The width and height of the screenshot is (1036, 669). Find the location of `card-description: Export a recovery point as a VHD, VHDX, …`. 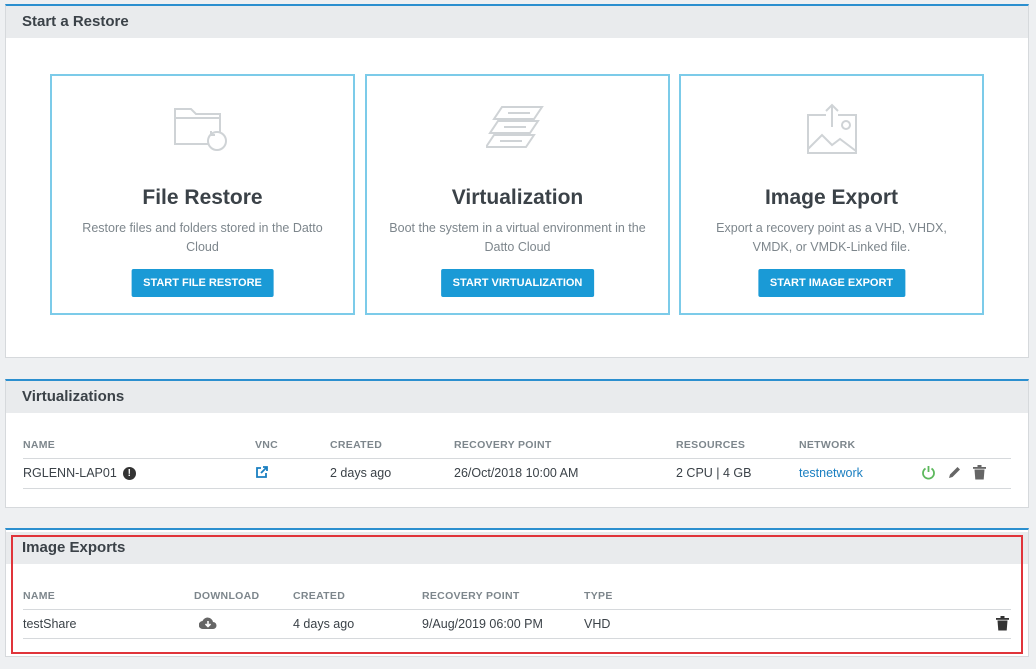

card-description: Export a recovery point as a VHD, VHDX, … is located at coordinates (831, 237).